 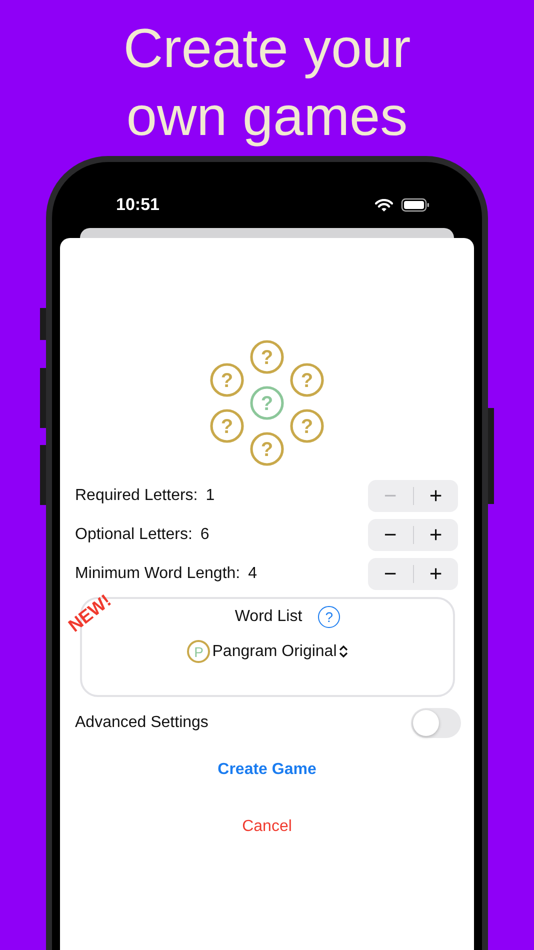 I want to click on battery-icon, so click(x=415, y=205).